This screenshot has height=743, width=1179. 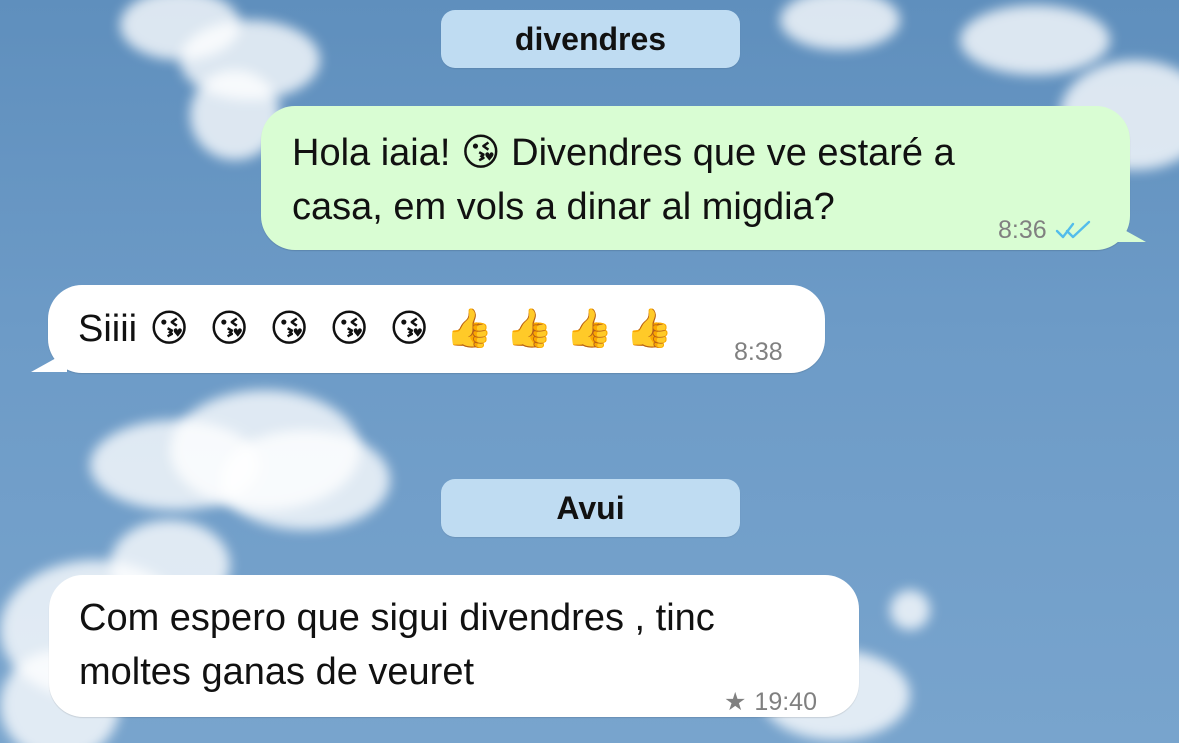 I want to click on kissing-face-emoji-1: 😘, so click(x=169, y=329).